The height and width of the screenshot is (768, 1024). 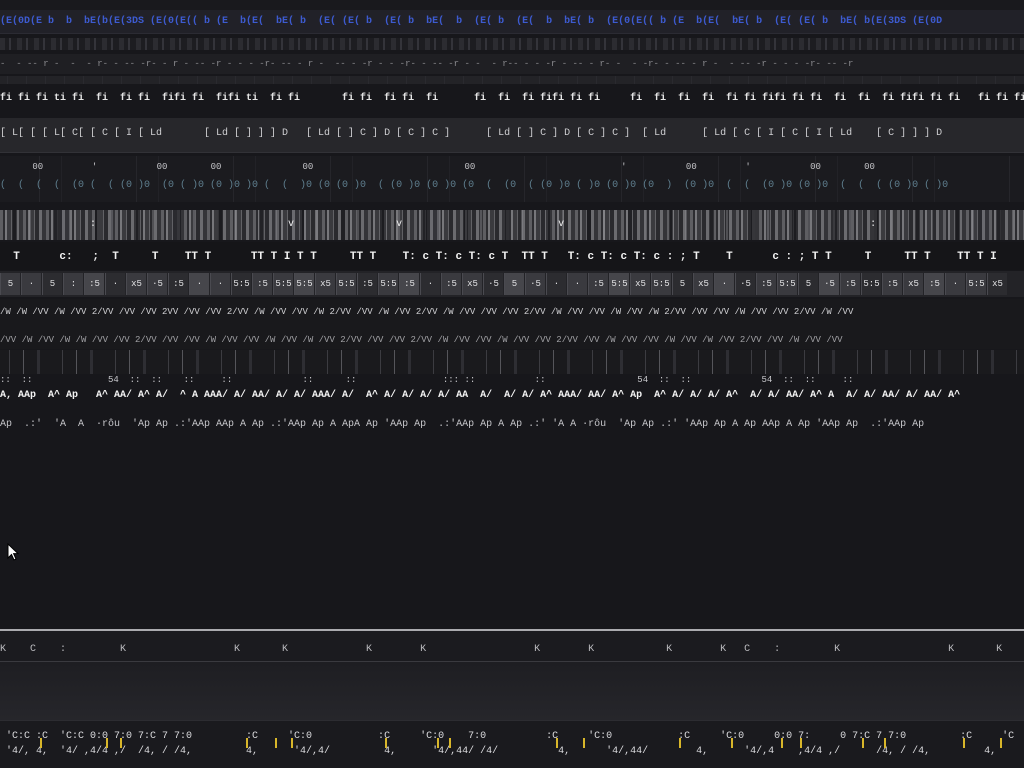 I want to click on title-bar, so click(x=512, y=5).